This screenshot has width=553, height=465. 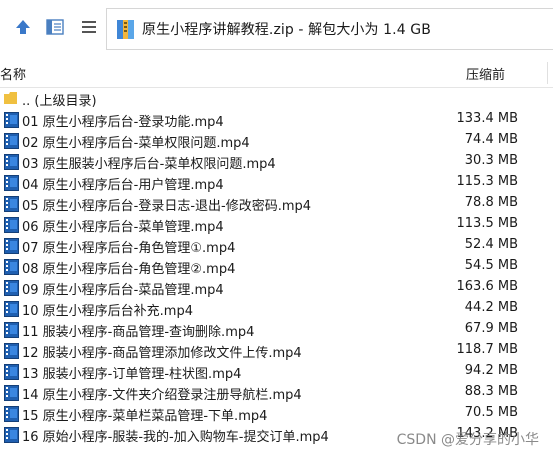 I want to click on file-size: 115.3 MB, so click(x=487, y=181).